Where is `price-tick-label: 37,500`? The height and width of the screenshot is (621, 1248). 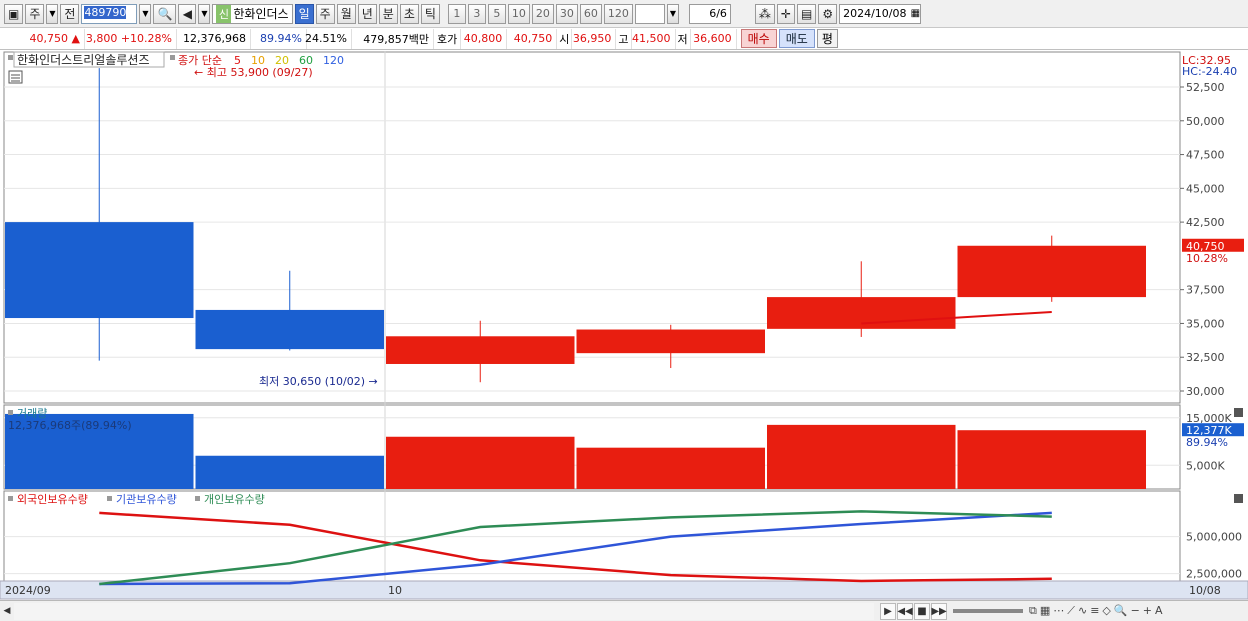 price-tick-label: 37,500 is located at coordinates (1205, 290).